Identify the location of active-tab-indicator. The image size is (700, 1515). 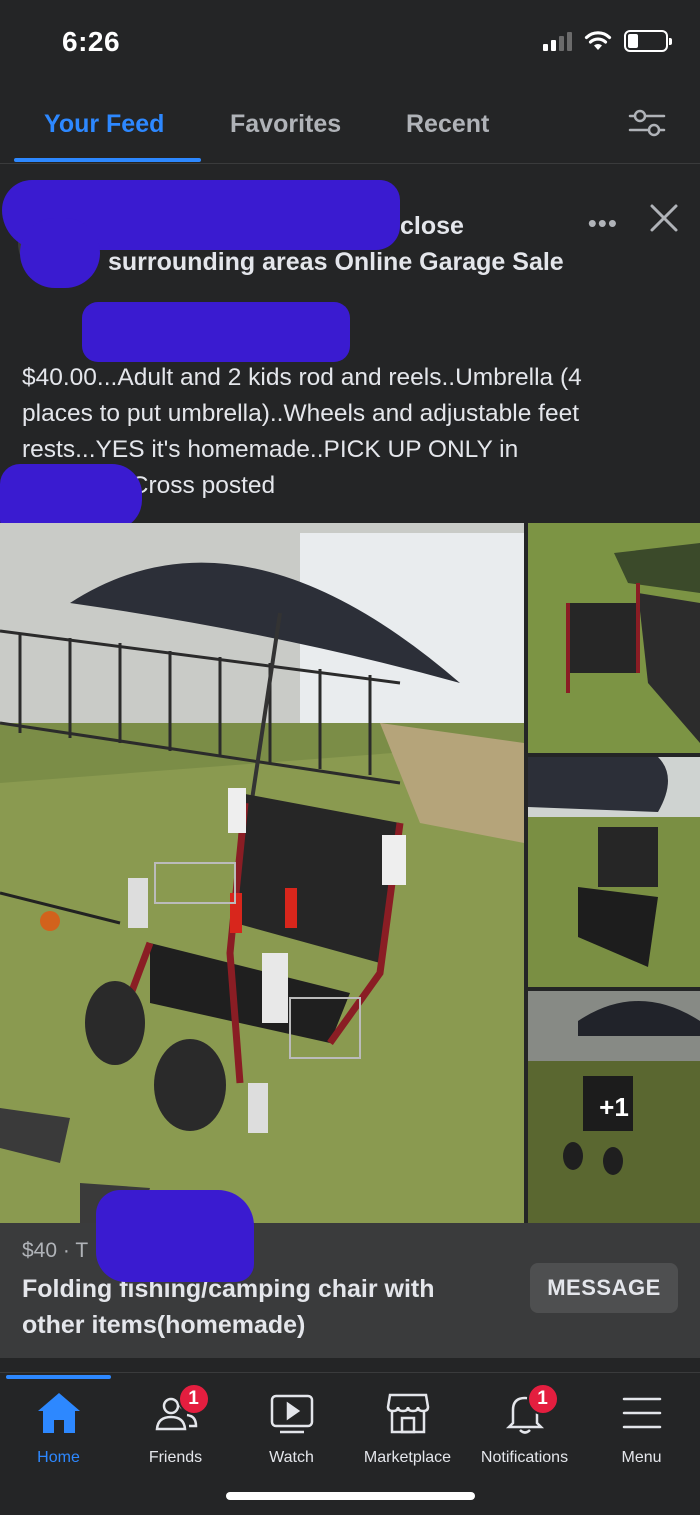
(107, 160).